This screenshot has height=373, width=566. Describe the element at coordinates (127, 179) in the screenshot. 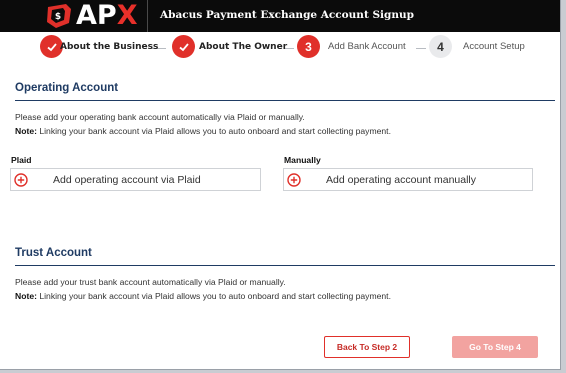

I see `plaid-button-label: Add operating account via Plaid` at that location.